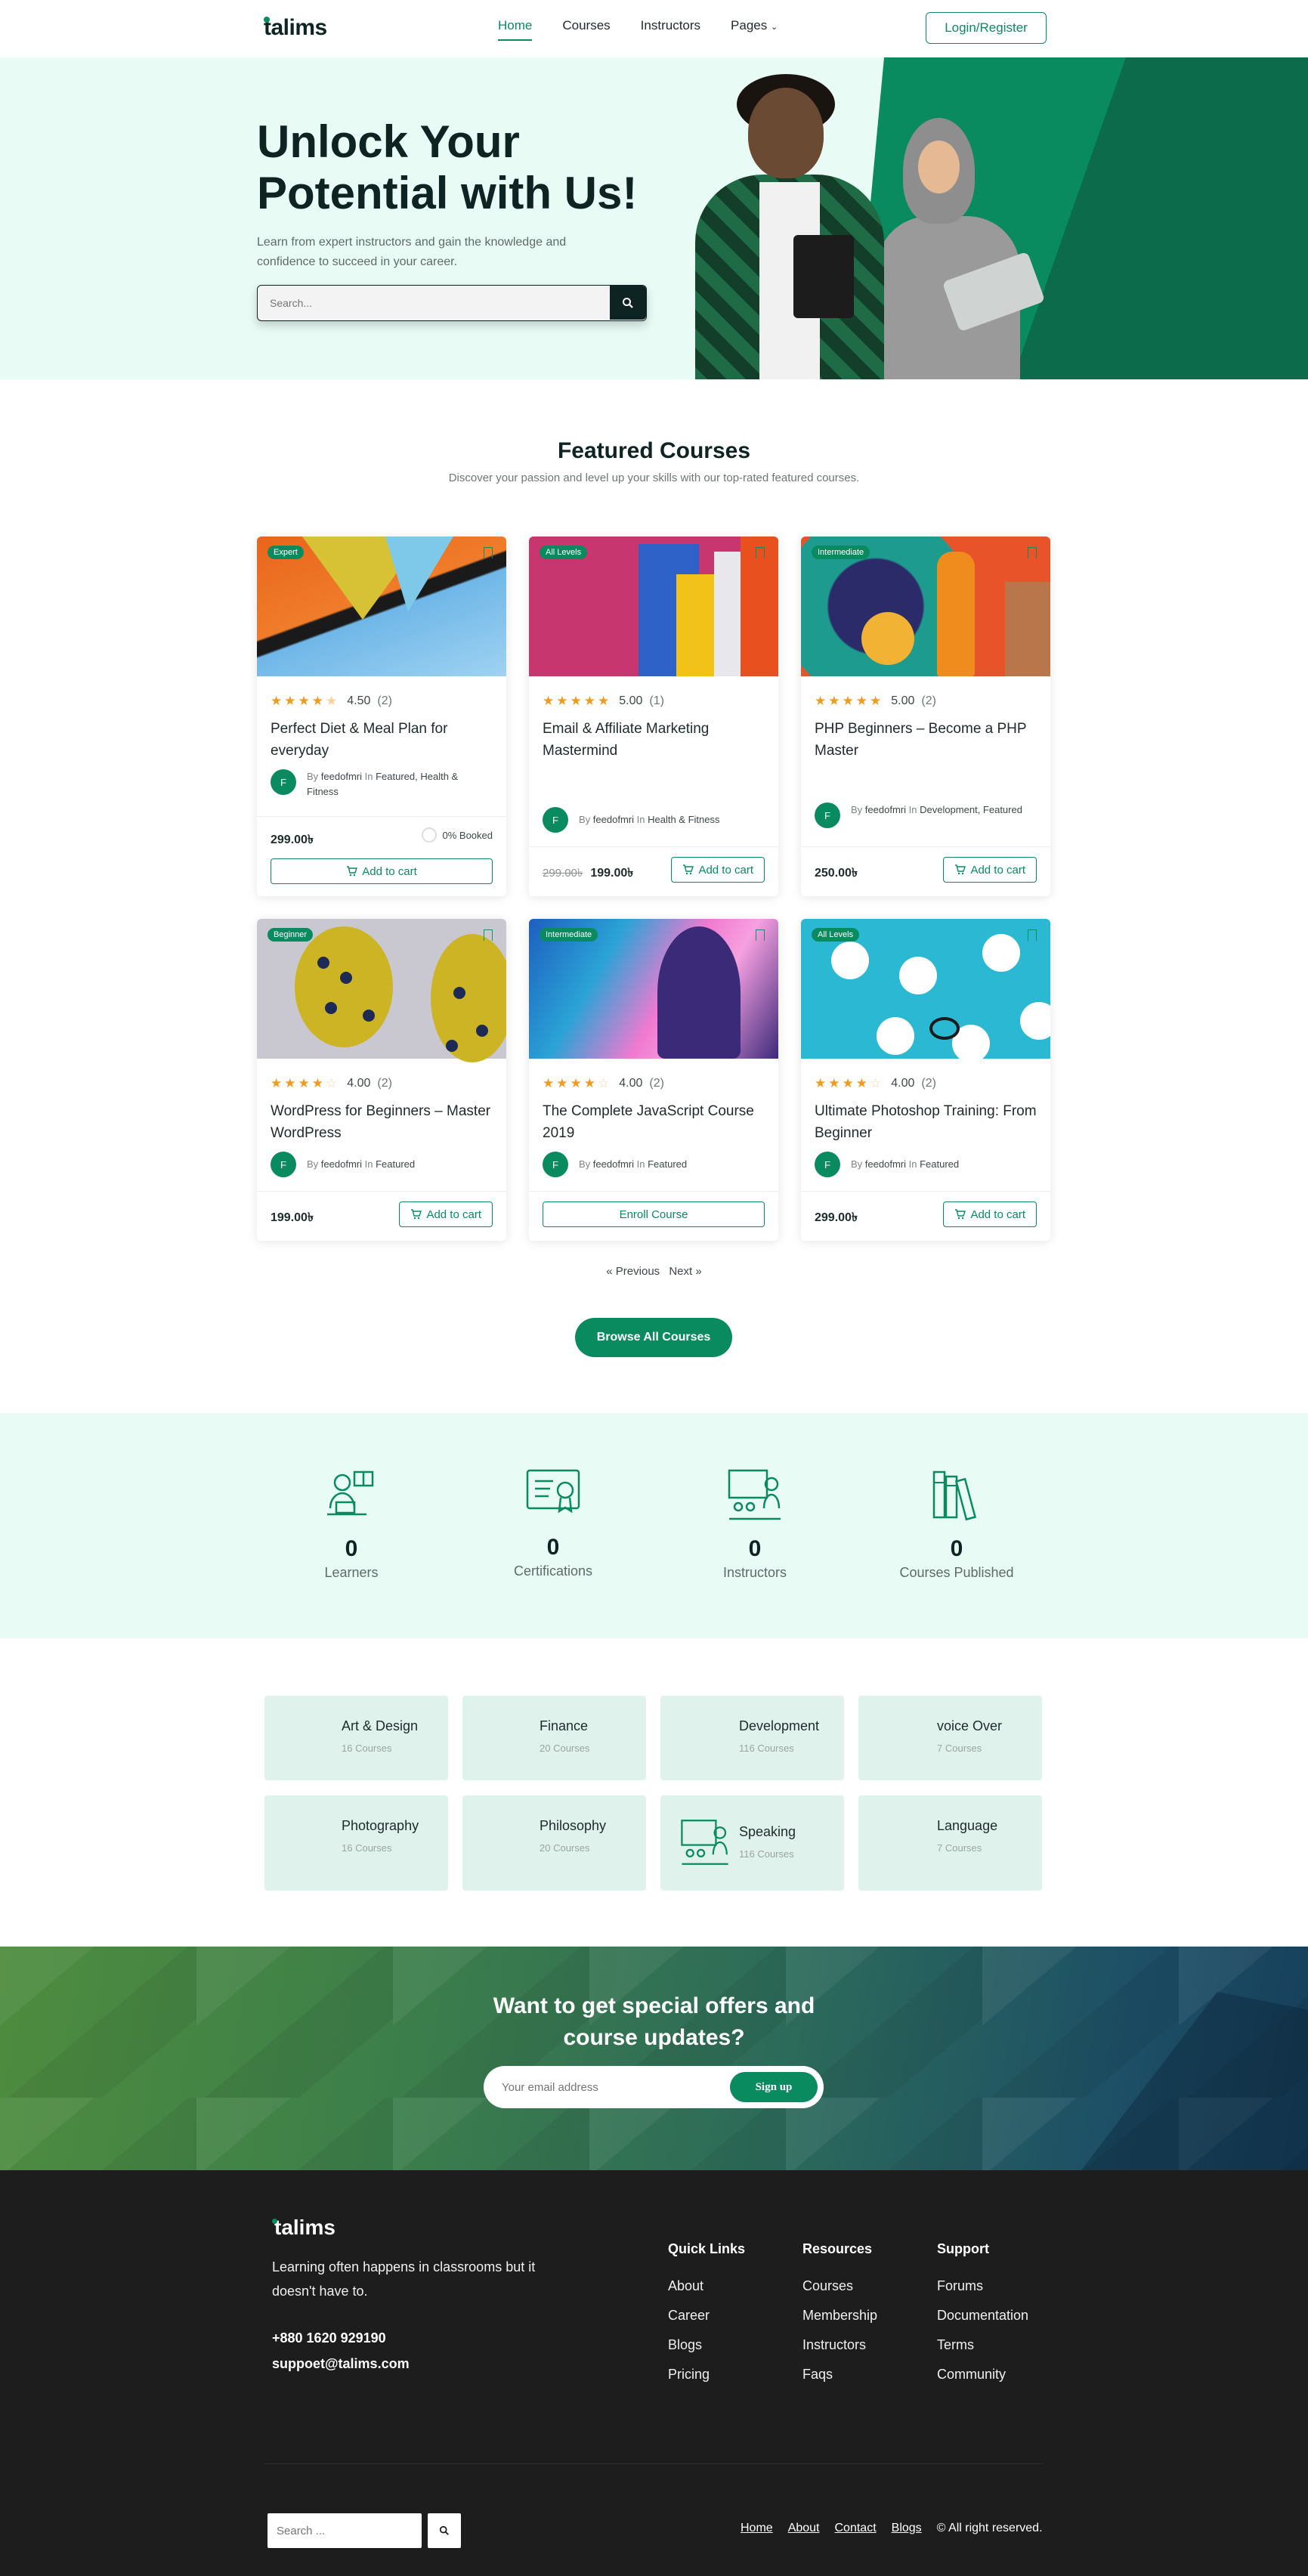 Image resolution: width=1308 pixels, height=2576 pixels. I want to click on course-thumbnail: Beginner, so click(381, 991).